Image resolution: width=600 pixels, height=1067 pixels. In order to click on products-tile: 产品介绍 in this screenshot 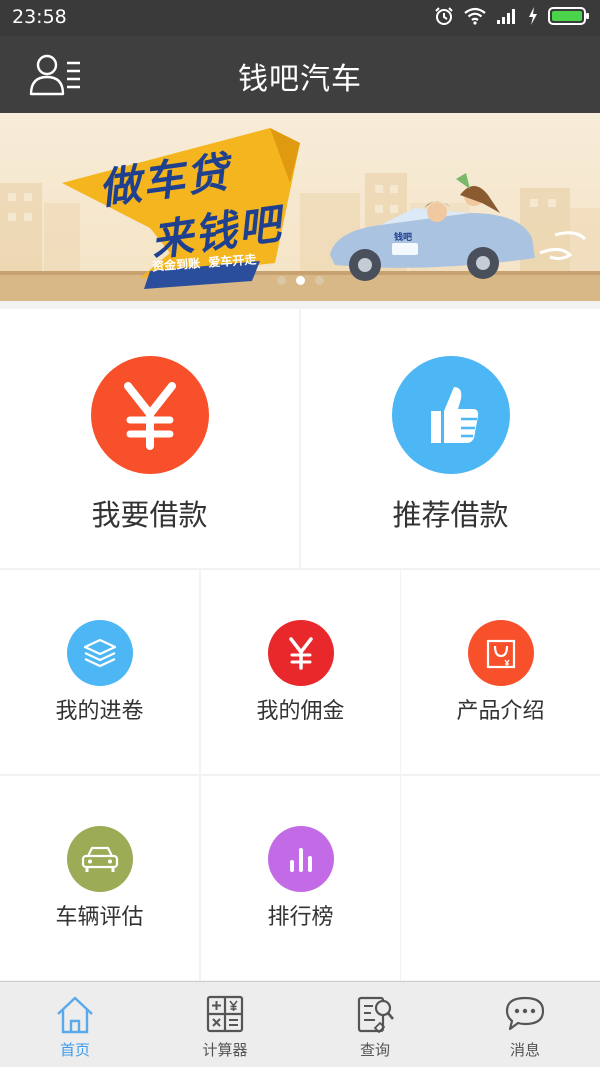, I will do `click(500, 672)`.